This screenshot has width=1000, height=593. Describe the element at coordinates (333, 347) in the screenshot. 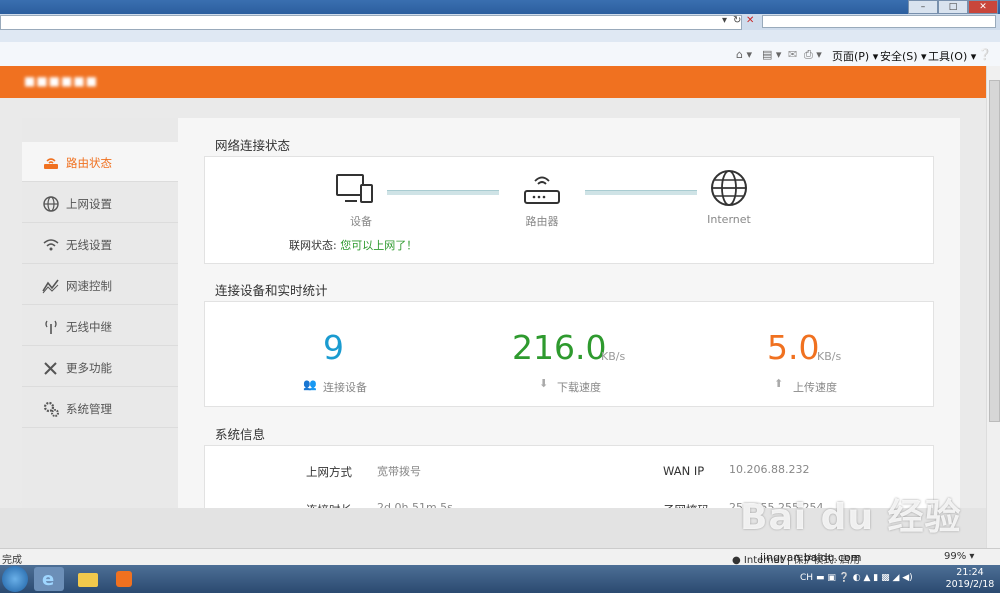

I see `connected-devices-count: 9` at that location.